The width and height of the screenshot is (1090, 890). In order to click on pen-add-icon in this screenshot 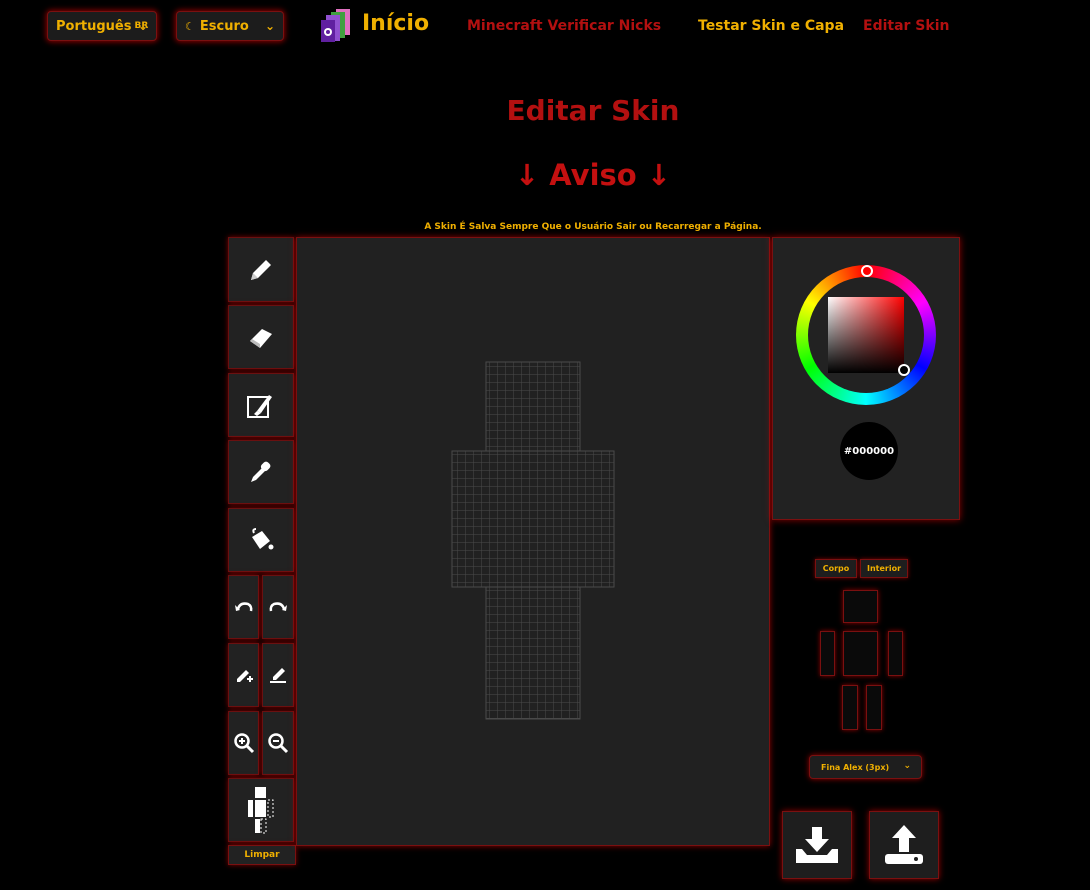, I will do `click(244, 676)`.